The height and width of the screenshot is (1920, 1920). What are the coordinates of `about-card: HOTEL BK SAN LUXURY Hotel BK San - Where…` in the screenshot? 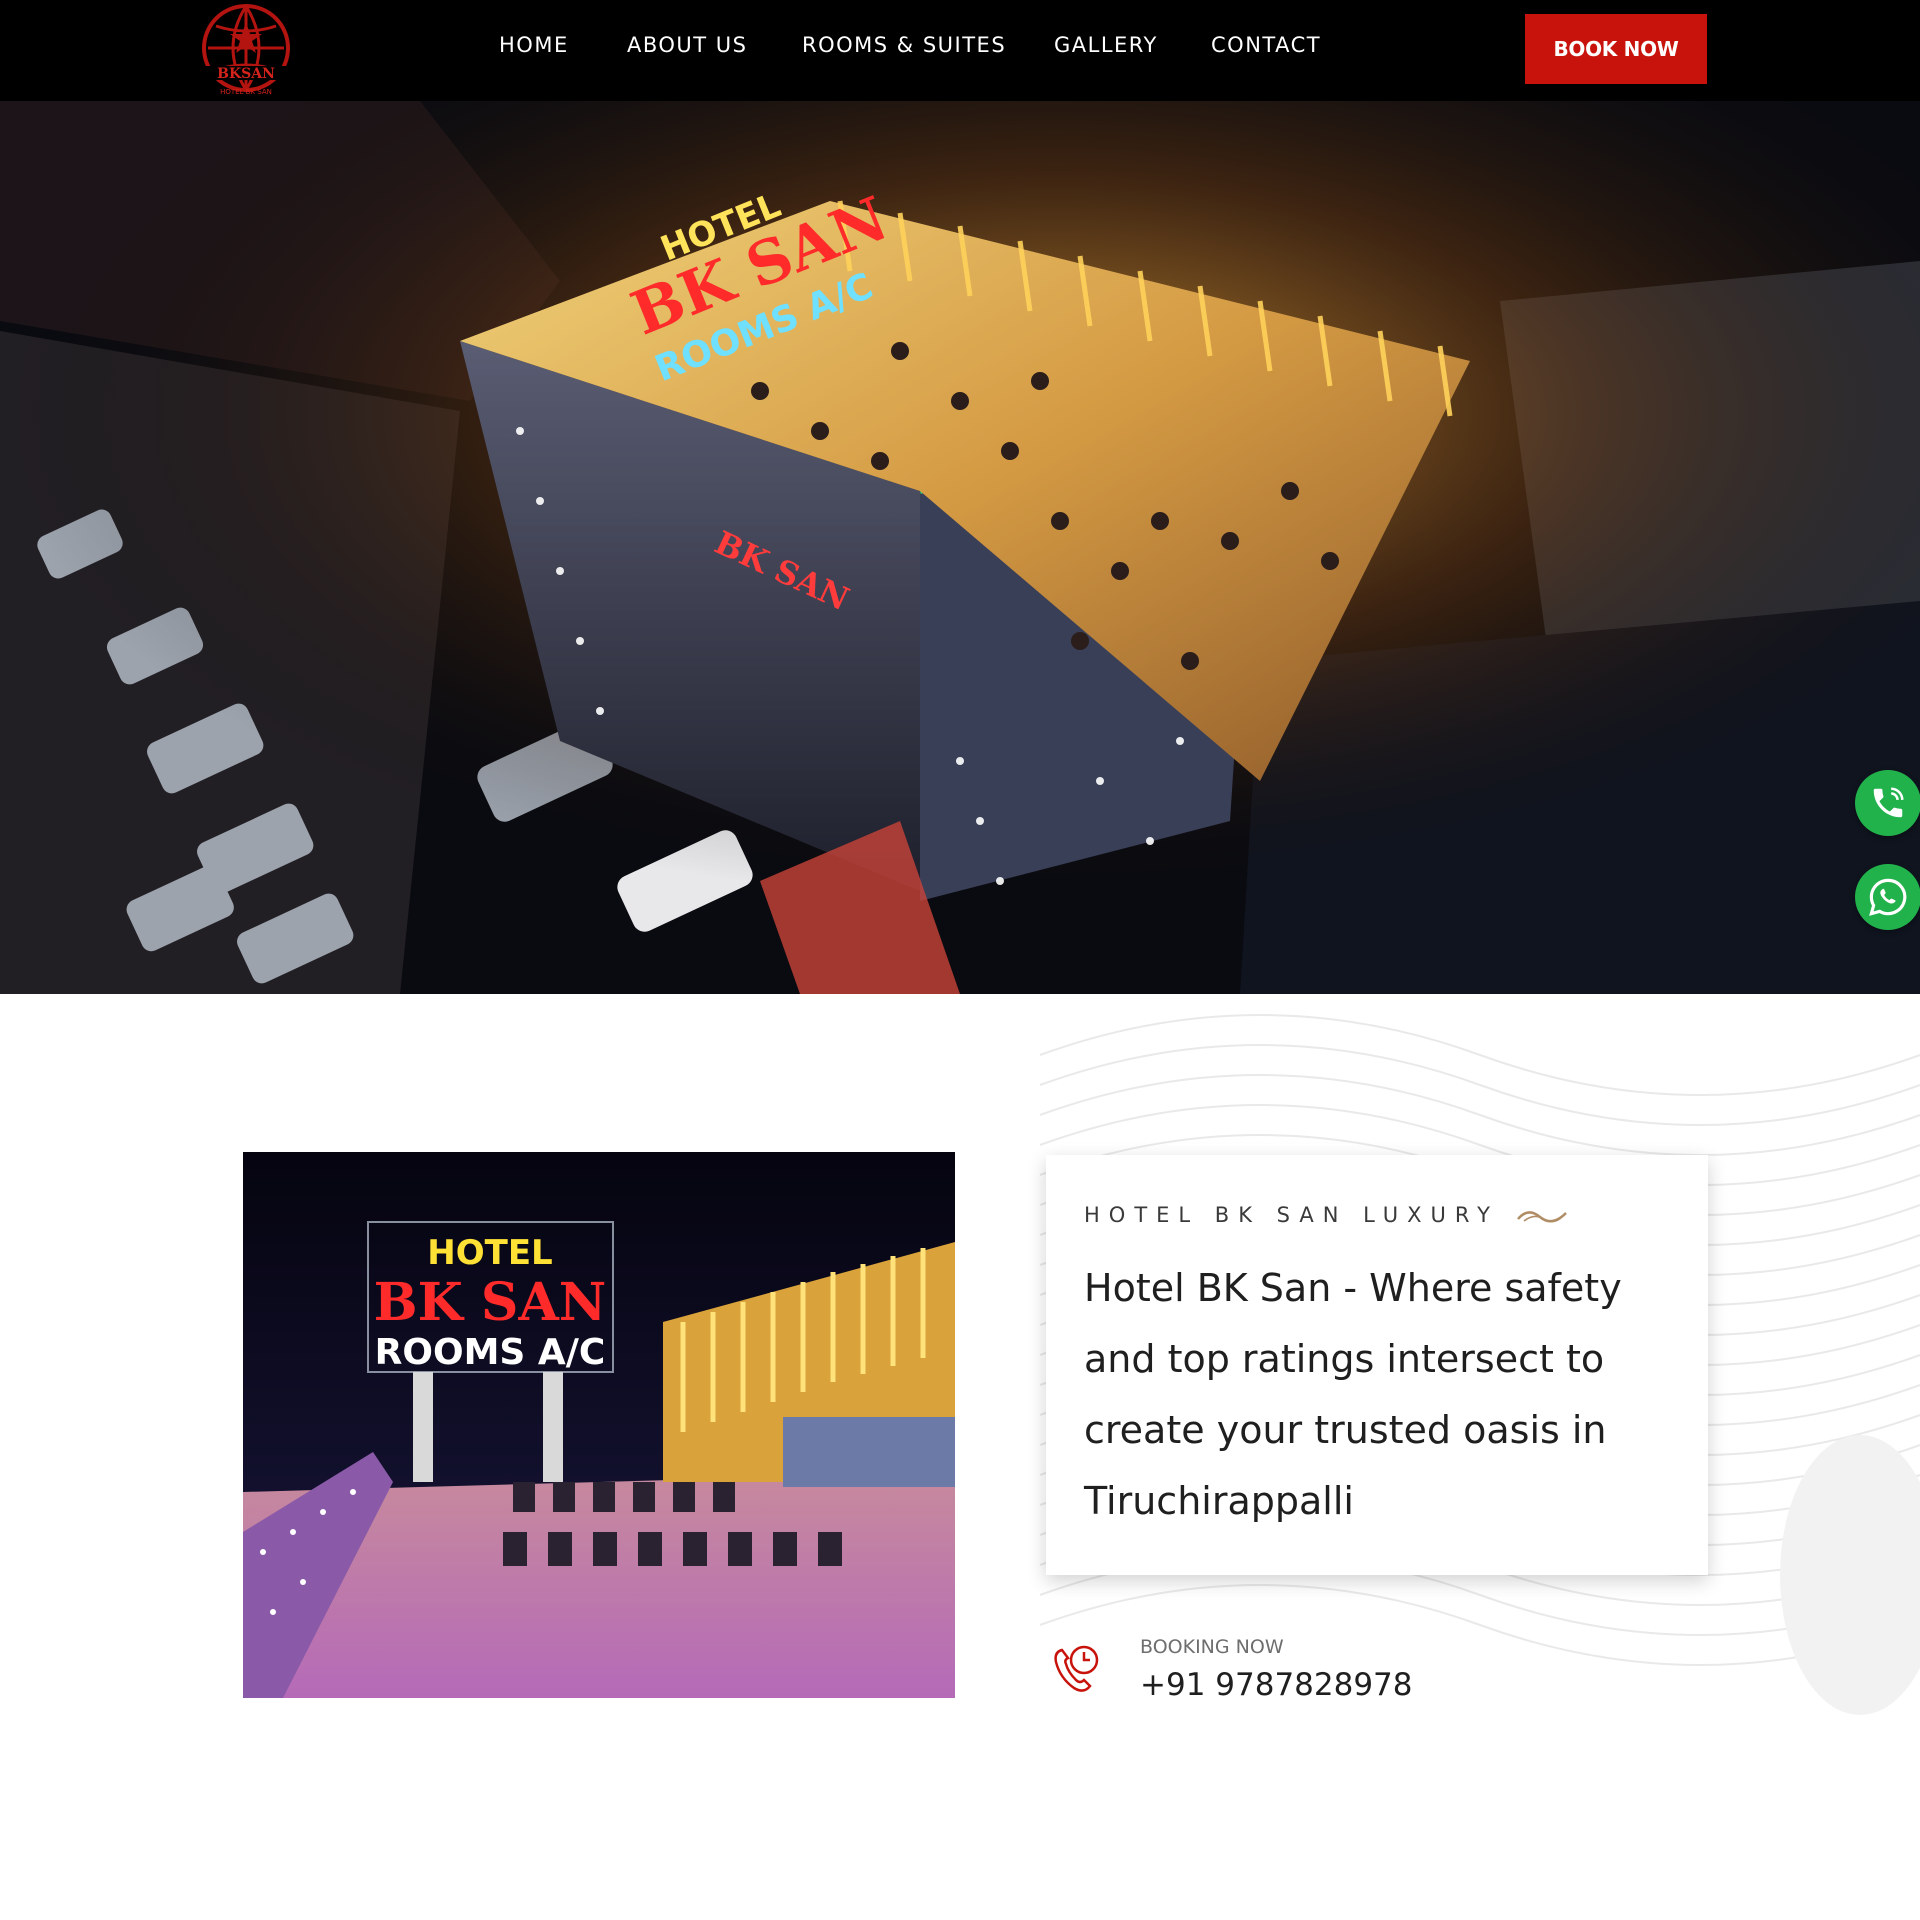 It's located at (1377, 1365).